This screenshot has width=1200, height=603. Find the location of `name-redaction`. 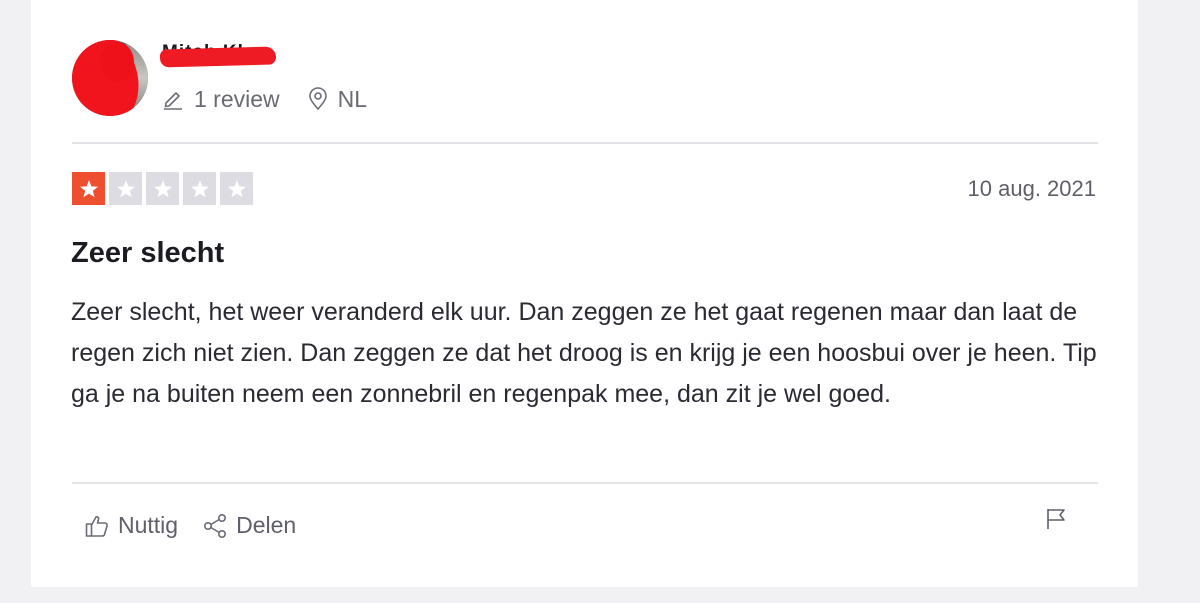

name-redaction is located at coordinates (218, 57).